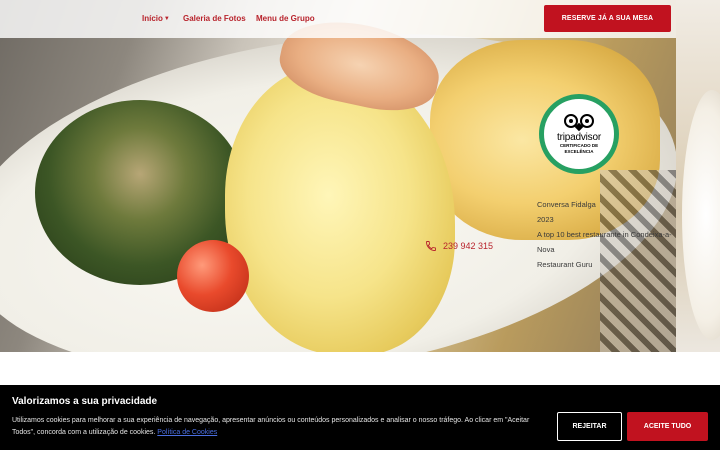  Describe the element at coordinates (152, 18) in the screenshot. I see `nav-home-label: Início` at that location.